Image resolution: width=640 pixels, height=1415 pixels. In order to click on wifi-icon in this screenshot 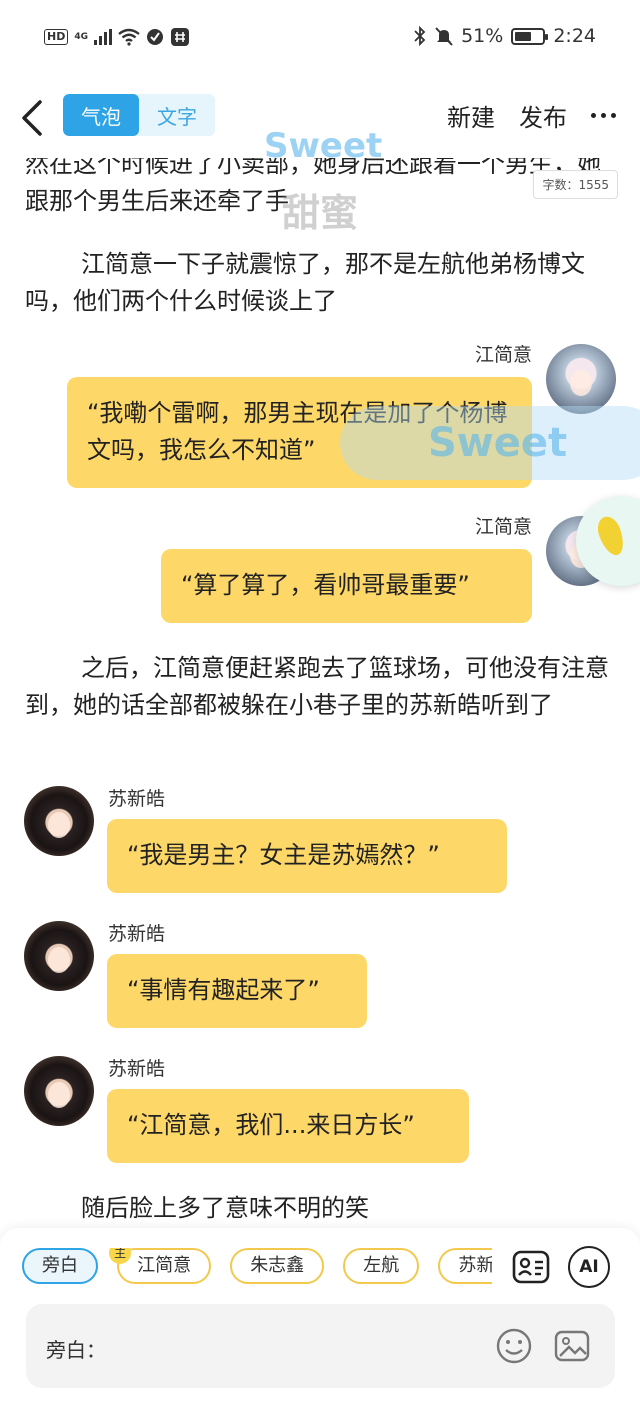, I will do `click(129, 37)`.